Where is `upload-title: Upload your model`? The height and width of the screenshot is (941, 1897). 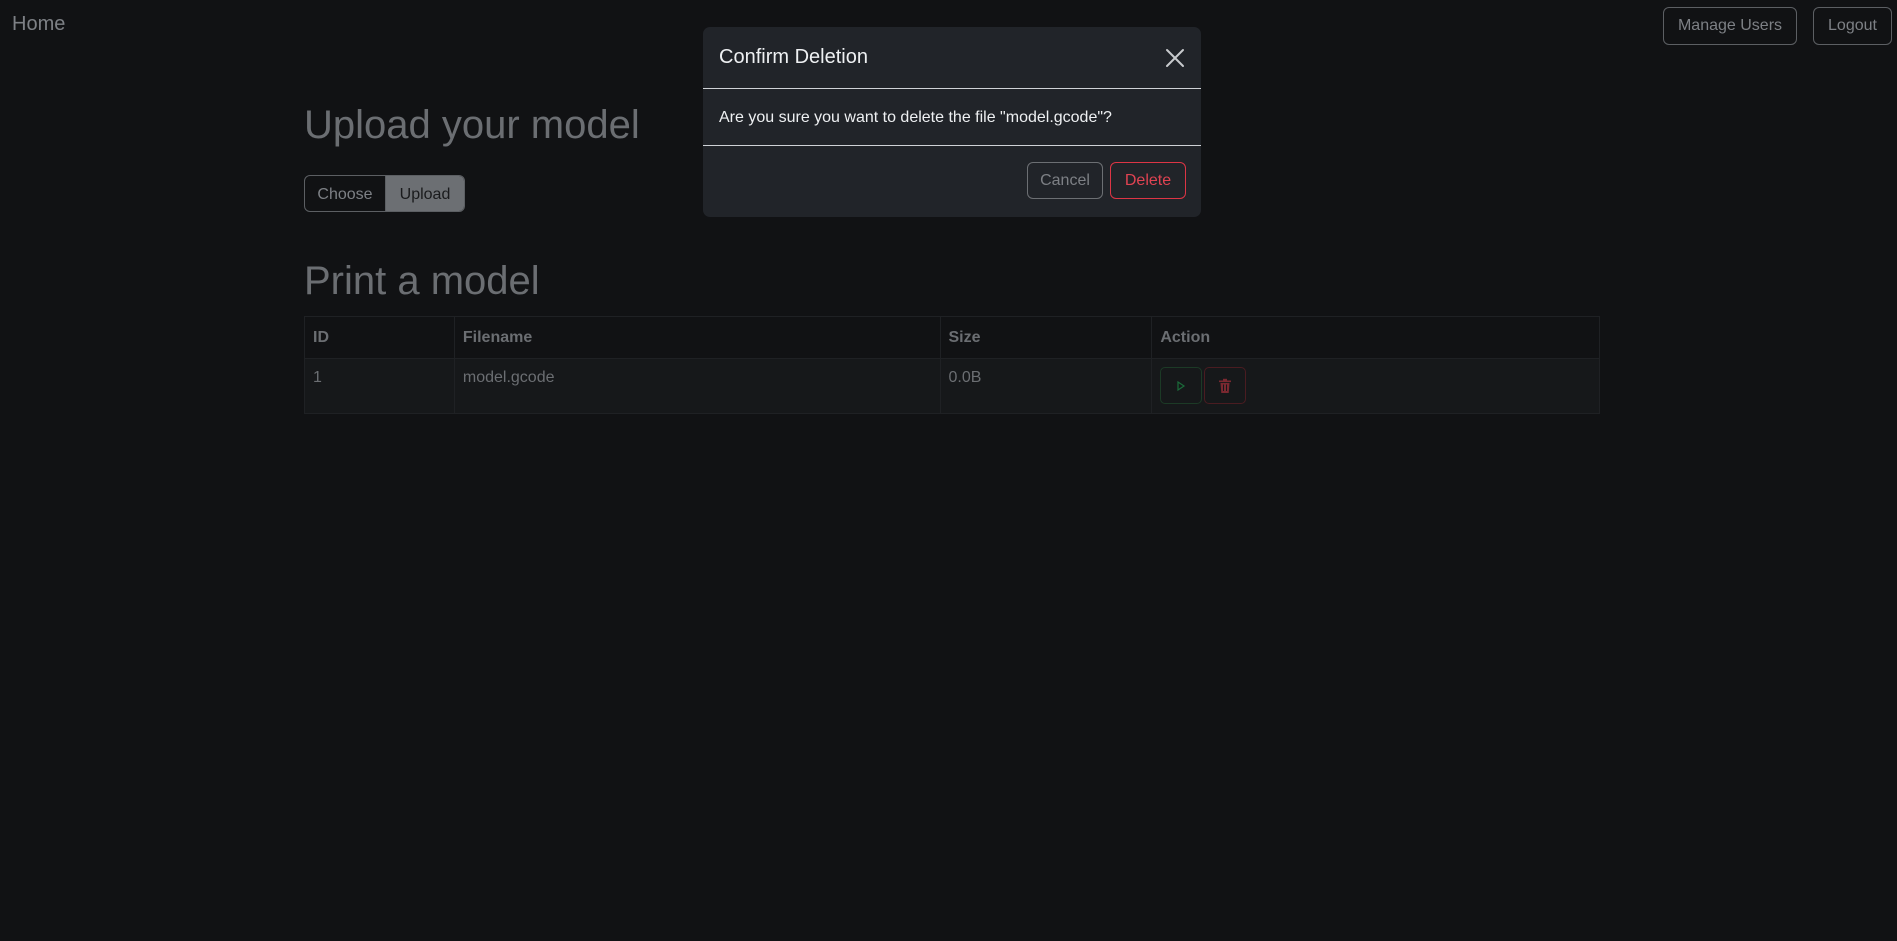
upload-title: Upload your model is located at coordinates (472, 125).